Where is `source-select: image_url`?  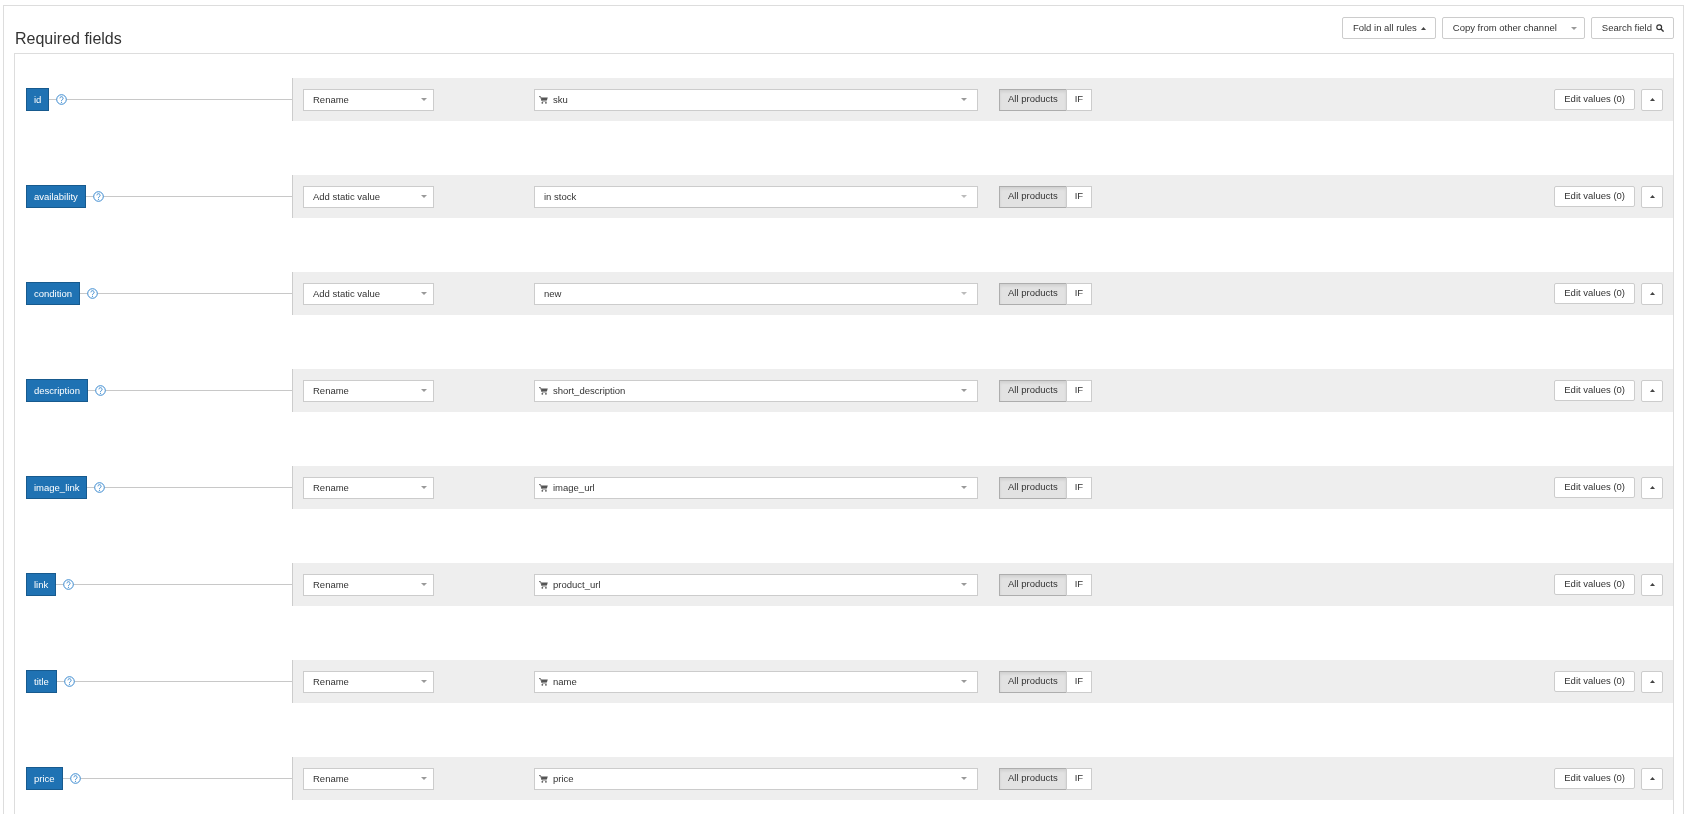
source-select: image_url is located at coordinates (756, 487).